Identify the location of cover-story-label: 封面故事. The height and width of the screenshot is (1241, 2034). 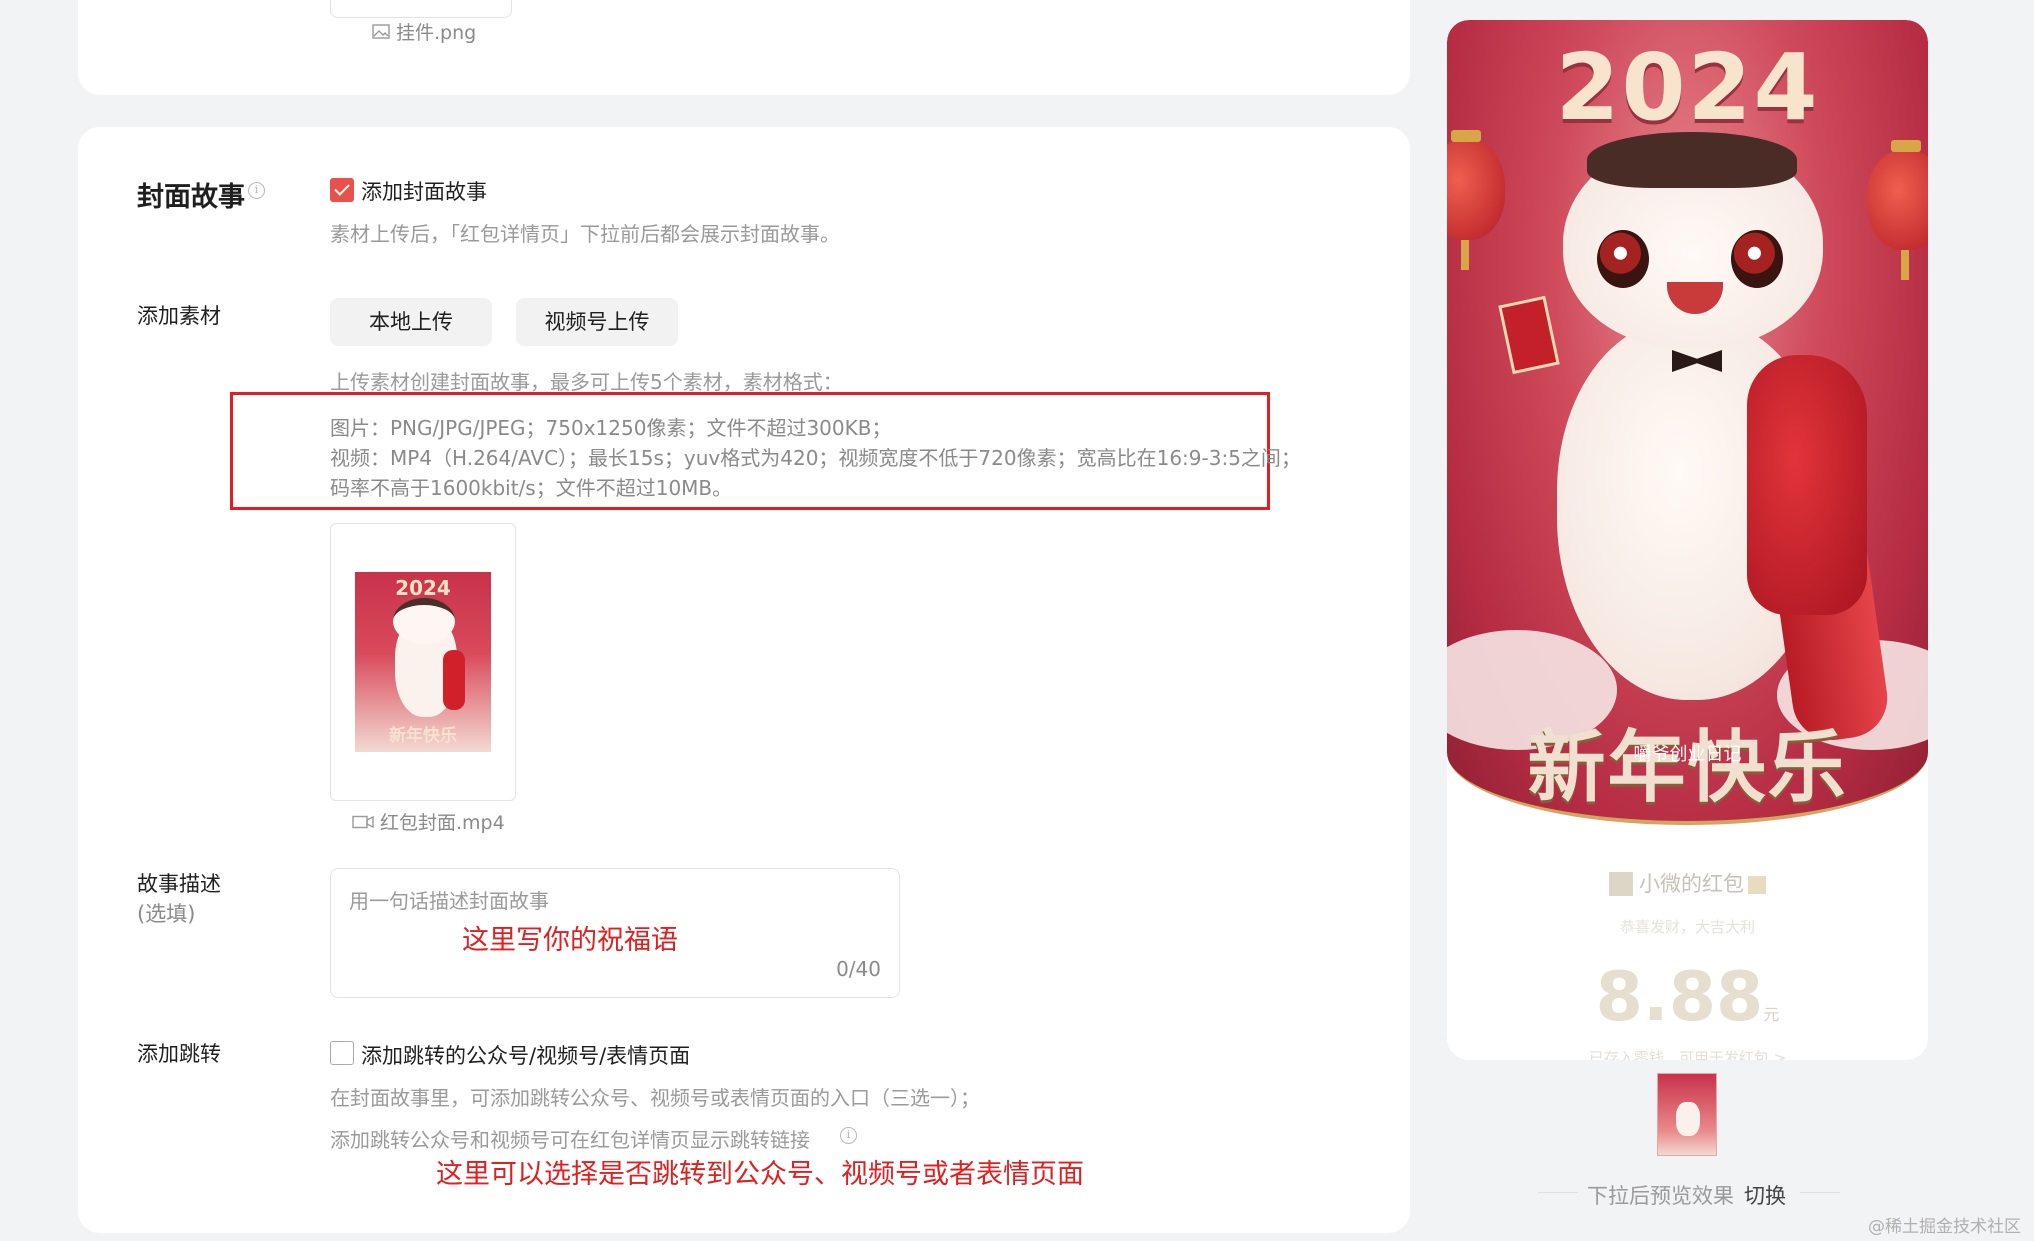
(191, 197).